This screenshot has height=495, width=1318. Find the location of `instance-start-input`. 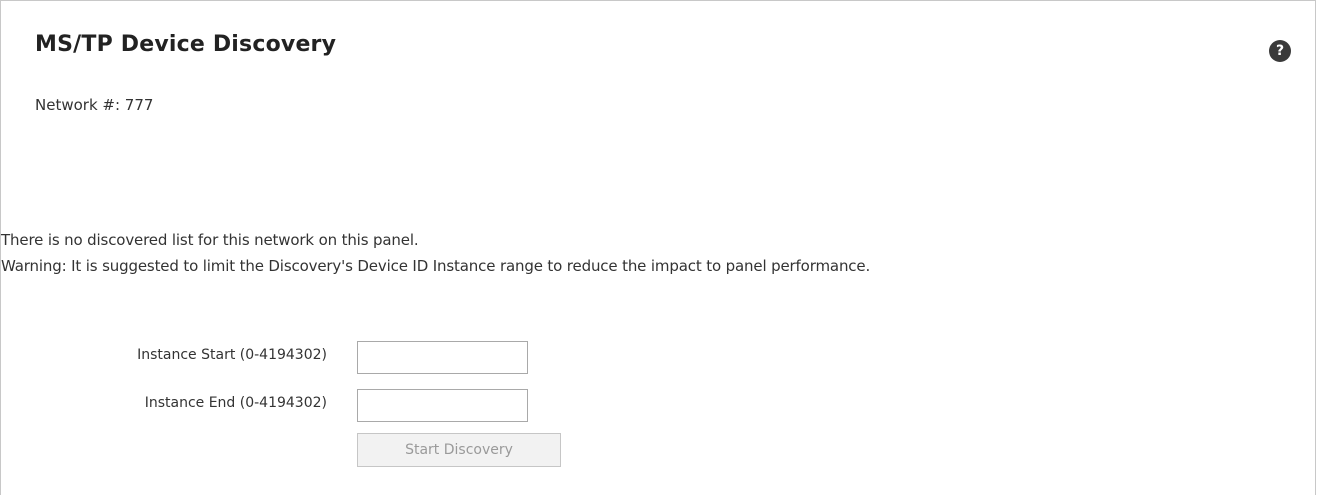

instance-start-input is located at coordinates (442, 357).